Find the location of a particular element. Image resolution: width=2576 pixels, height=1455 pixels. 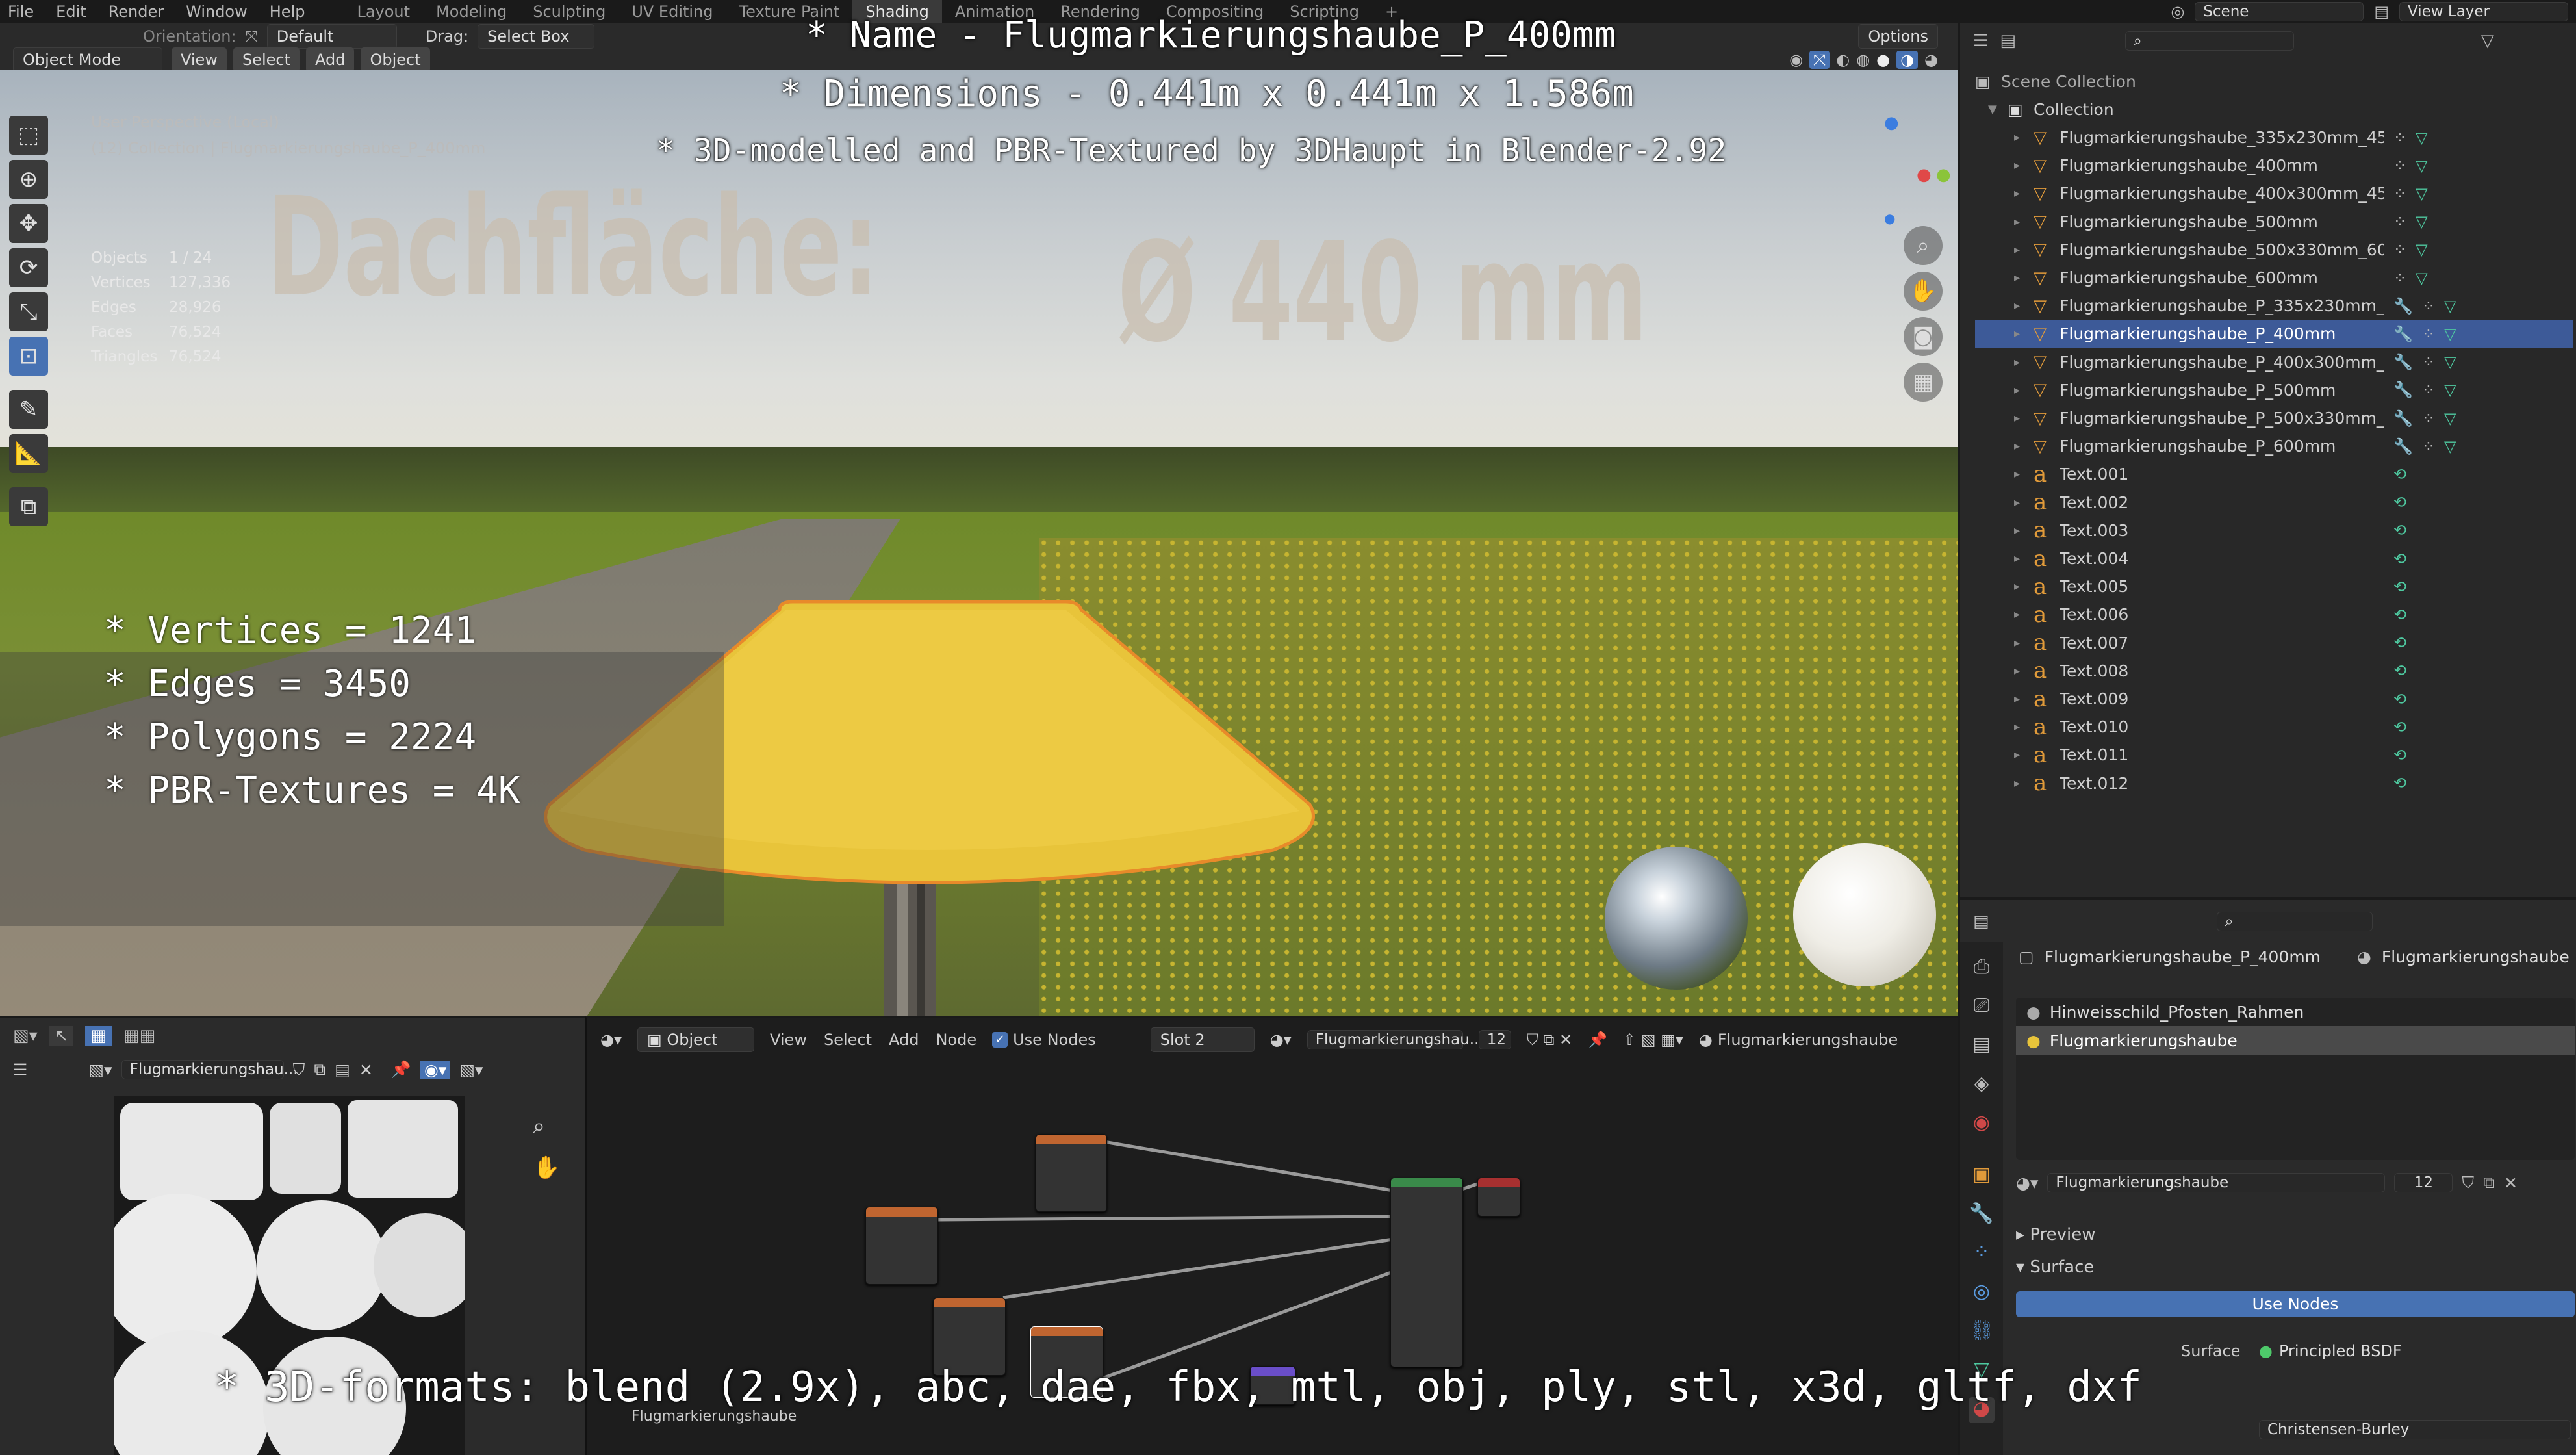

image-unlink-icon: ✕ is located at coordinates (366, 1070).